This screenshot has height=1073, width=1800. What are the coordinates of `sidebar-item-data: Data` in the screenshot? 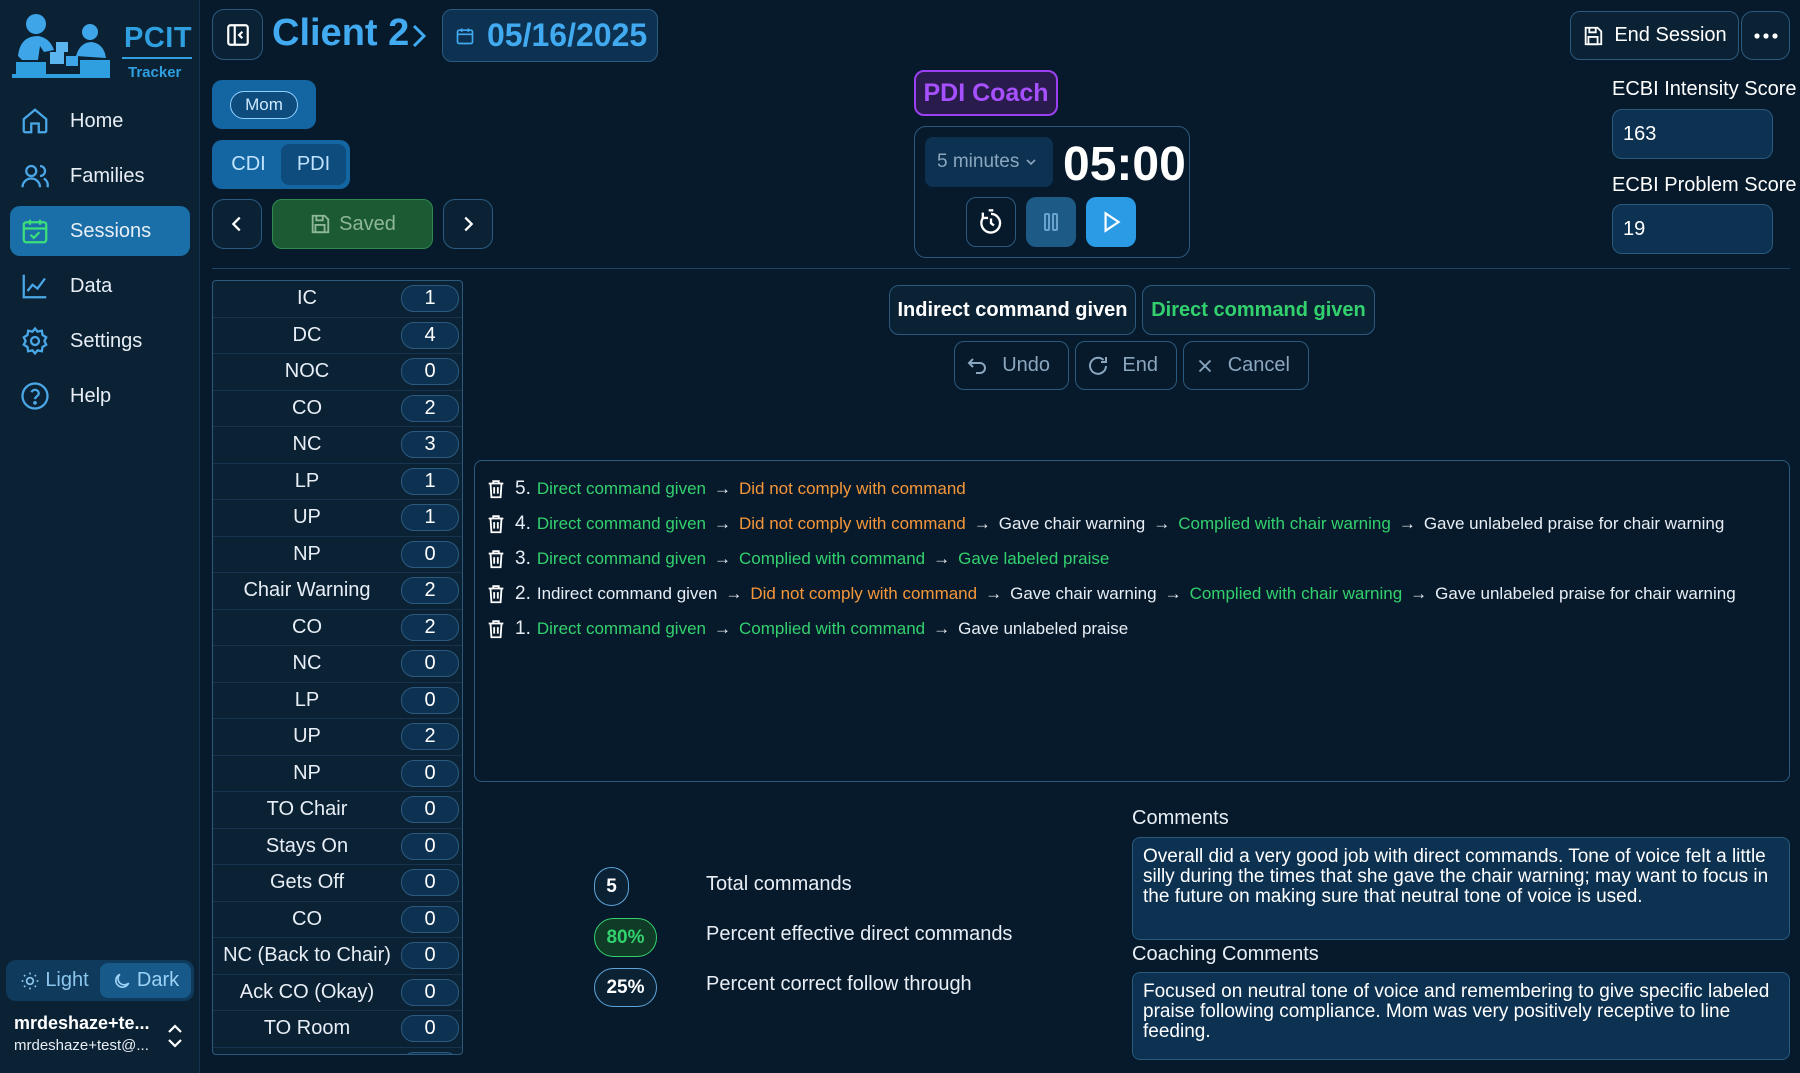 It's located at (100, 286).